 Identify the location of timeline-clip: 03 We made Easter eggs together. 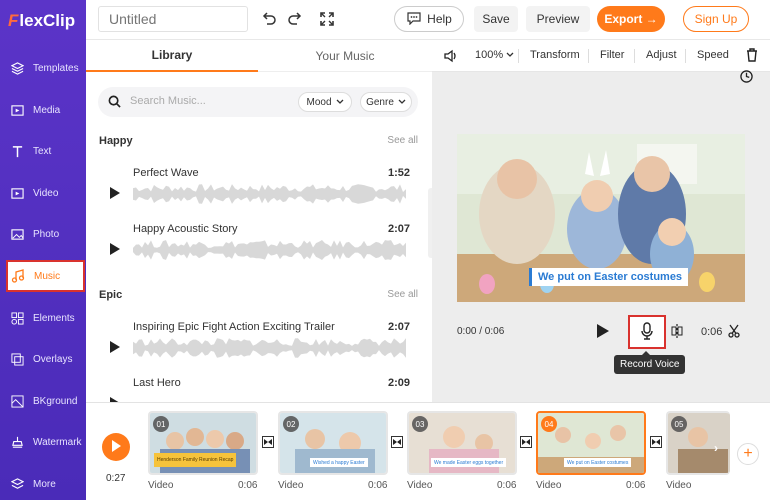
(462, 443).